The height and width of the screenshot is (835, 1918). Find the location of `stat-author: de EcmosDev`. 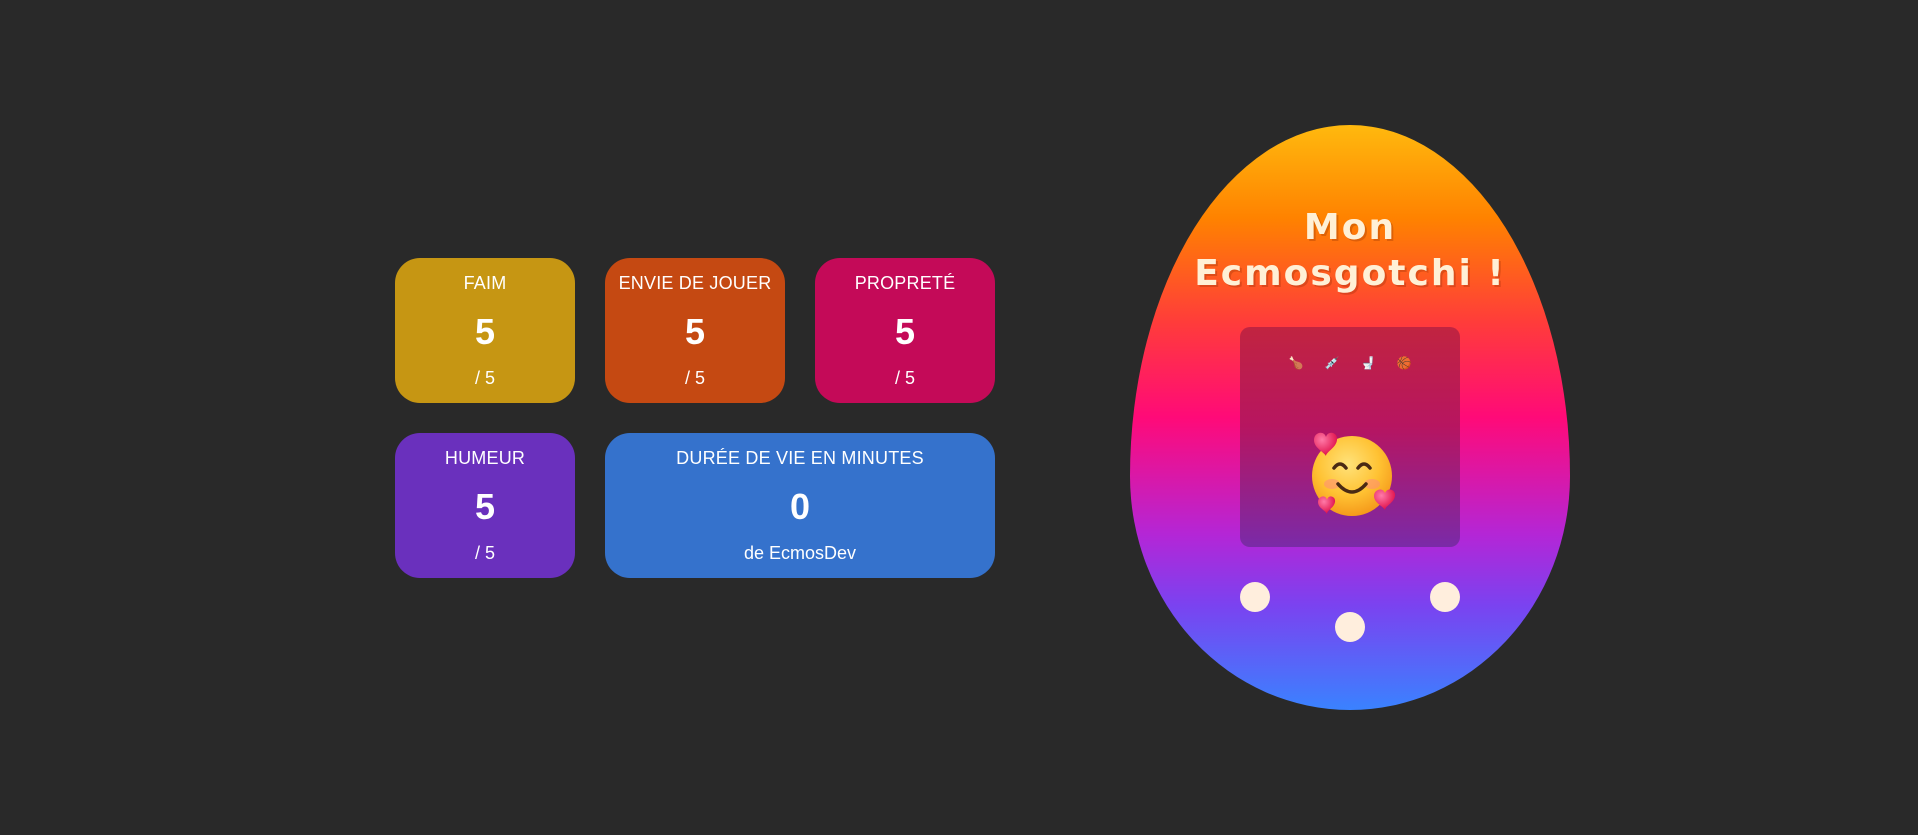

stat-author: de EcmosDev is located at coordinates (800, 553).